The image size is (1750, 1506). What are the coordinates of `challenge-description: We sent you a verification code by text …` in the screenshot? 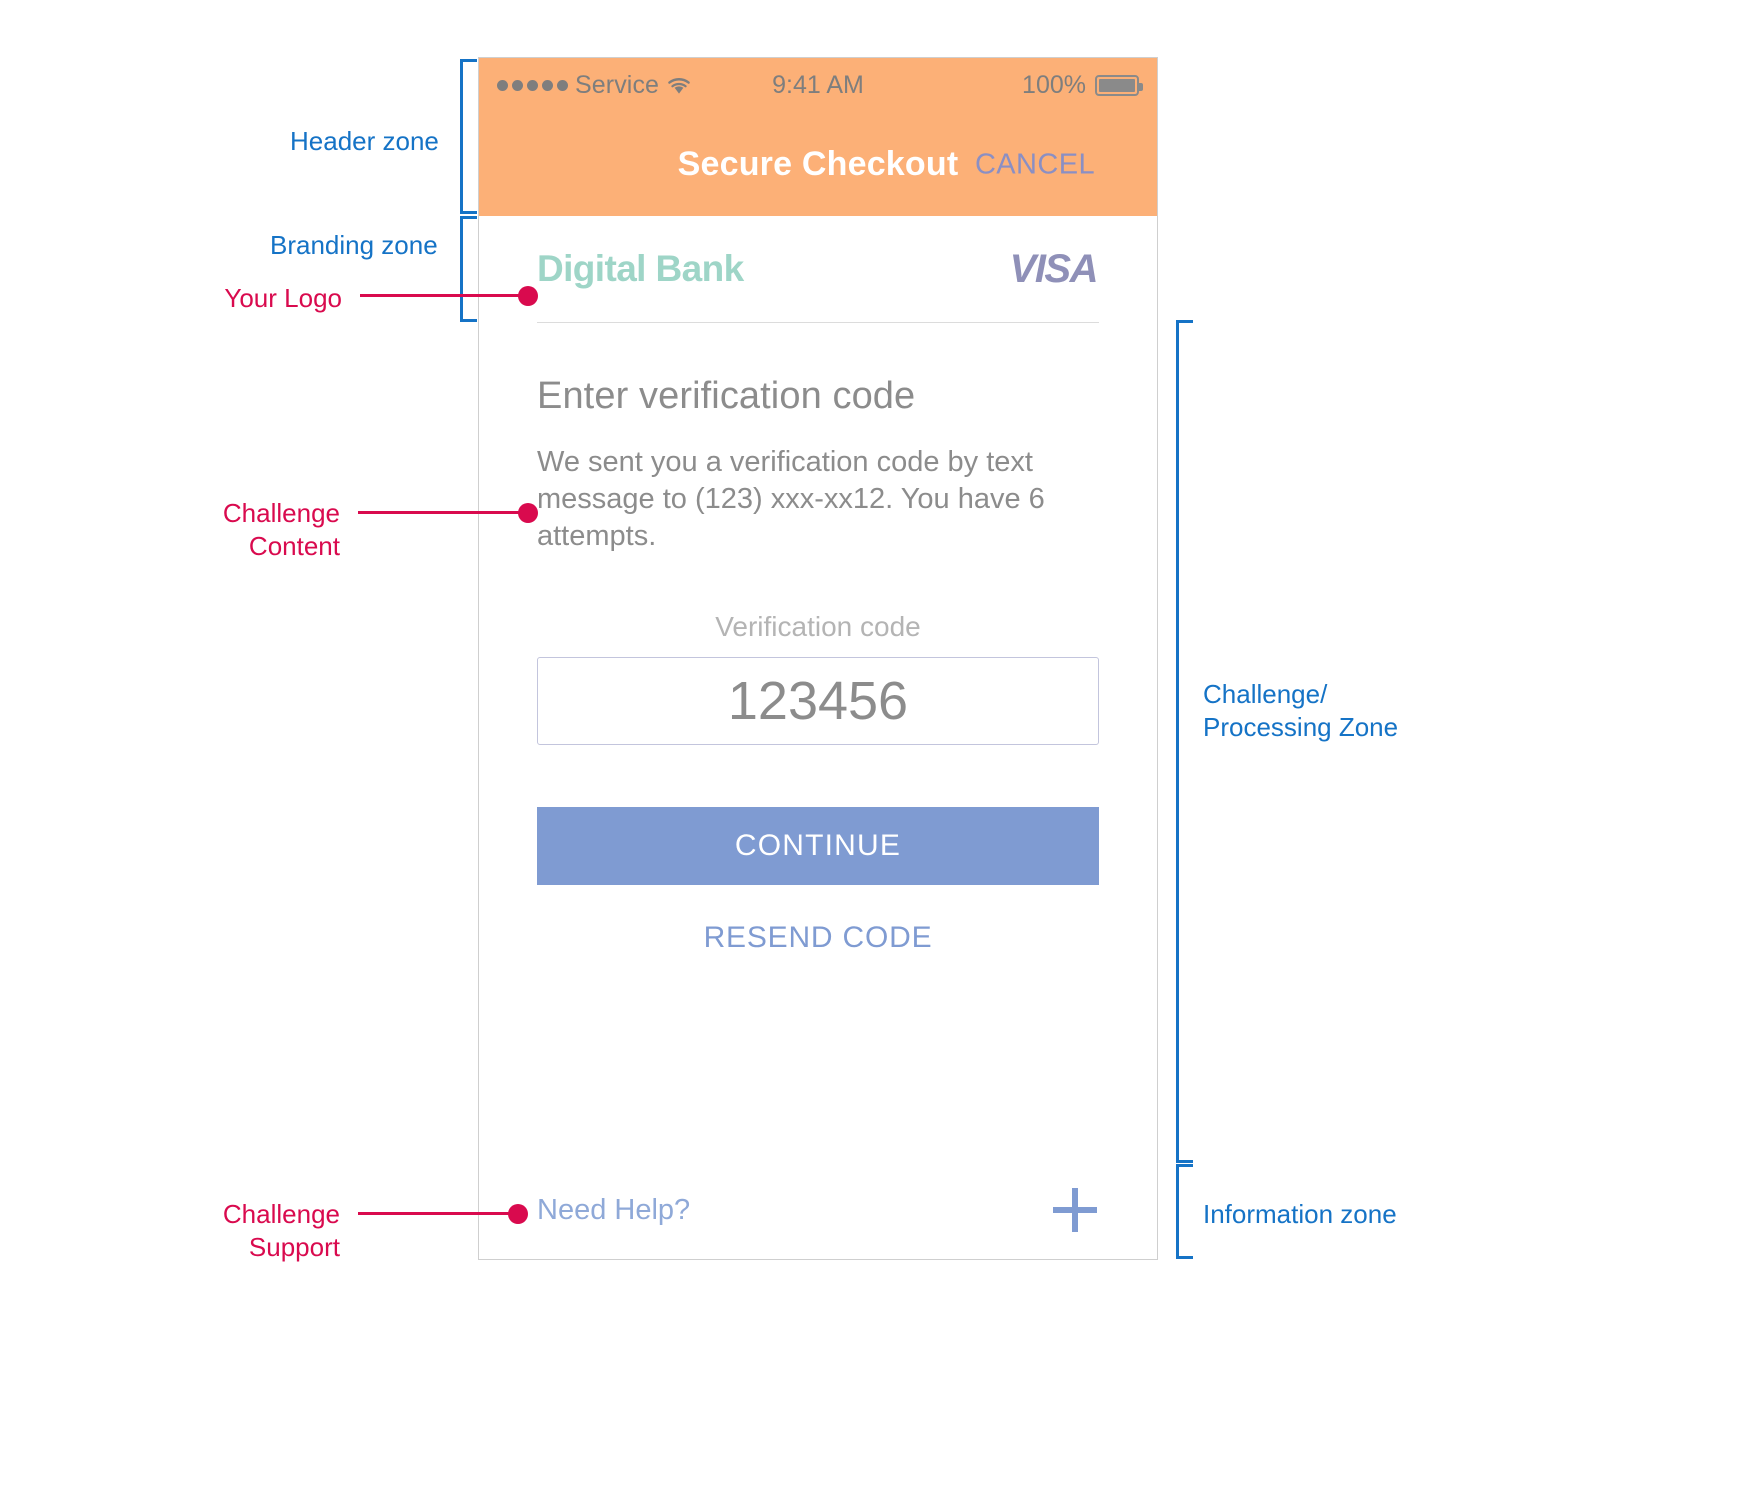 It's located at (791, 499).